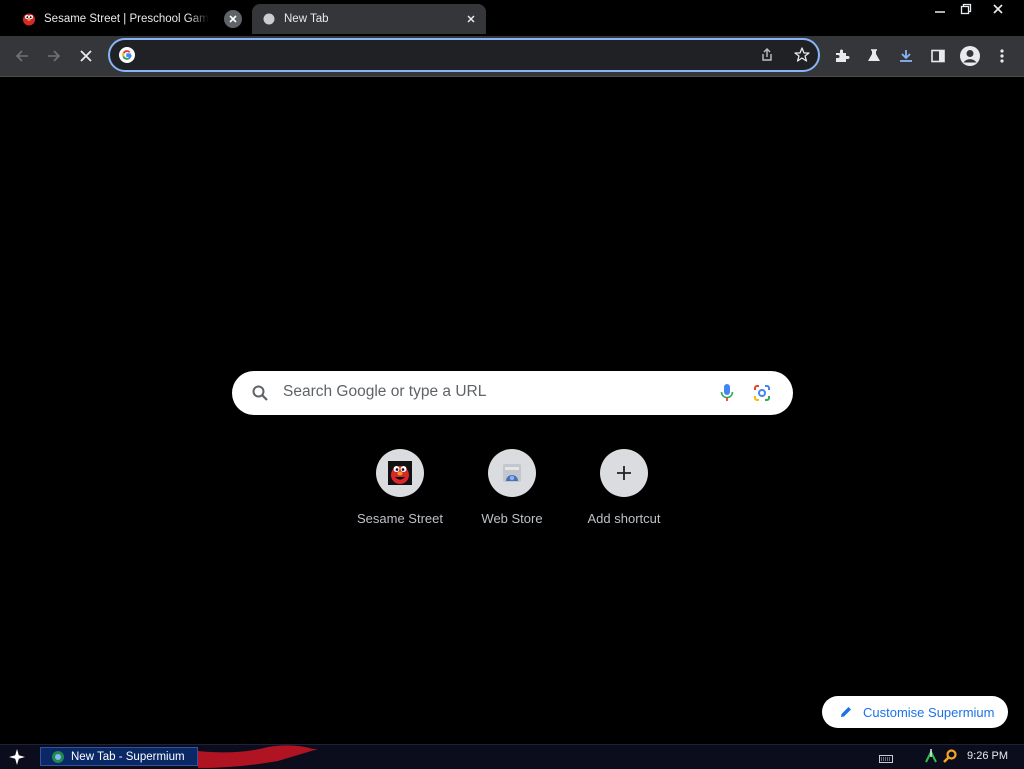  Describe the element at coordinates (269, 19) in the screenshot. I see `supermium-favicon-icon` at that location.